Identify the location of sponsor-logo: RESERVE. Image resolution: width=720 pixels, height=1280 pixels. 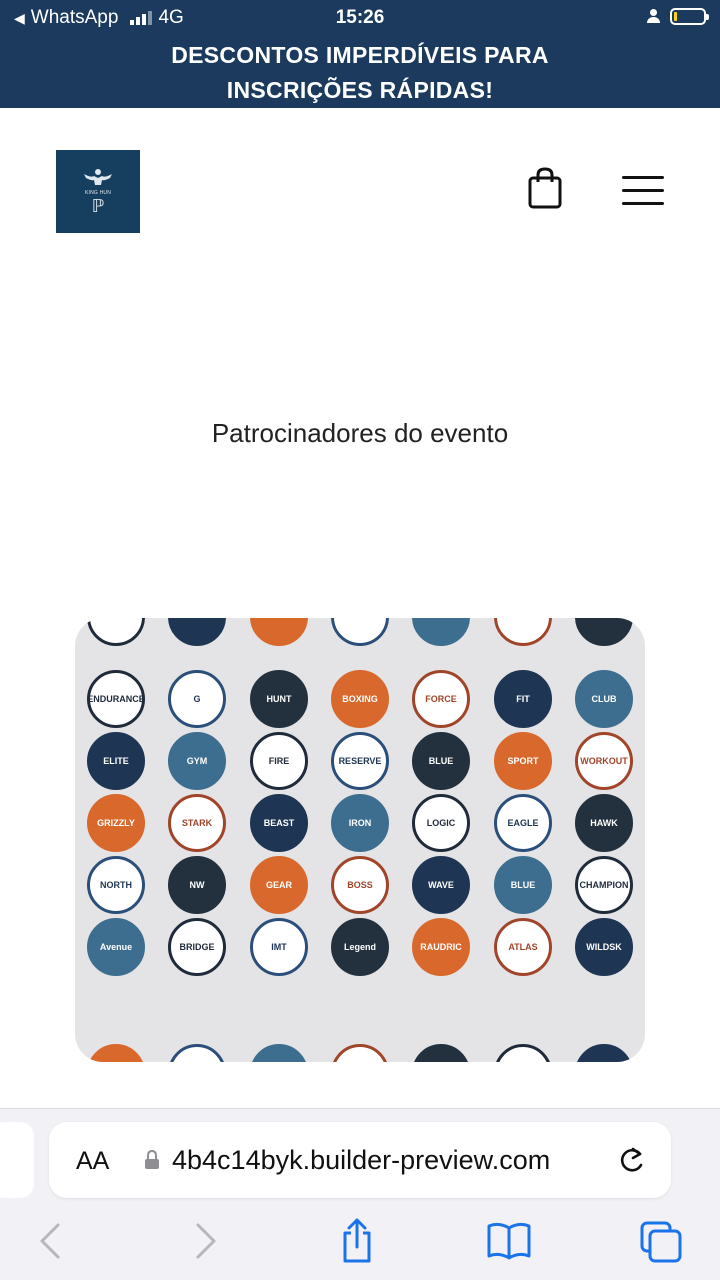
(360, 761).